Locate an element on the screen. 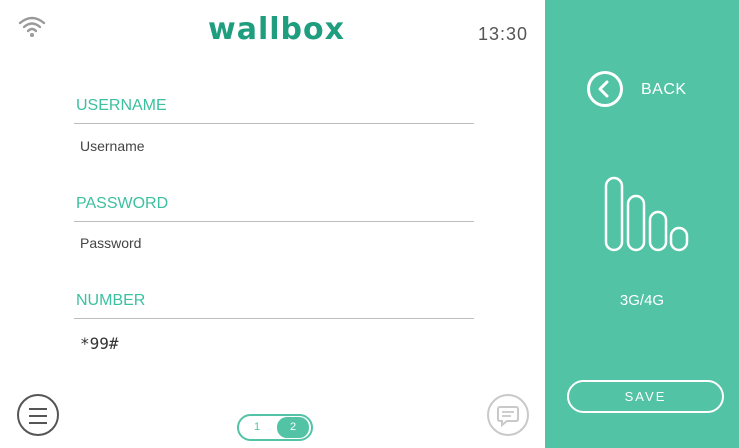  password-underline is located at coordinates (274, 221).